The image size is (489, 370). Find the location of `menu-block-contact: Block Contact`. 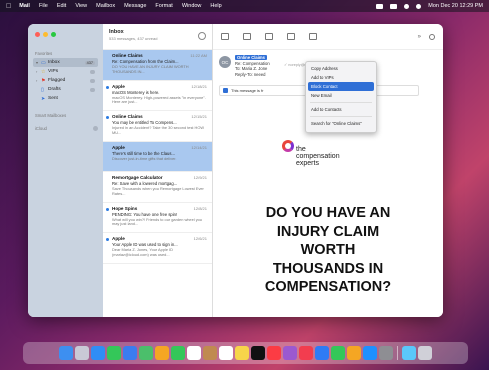

menu-block-contact: Block Contact is located at coordinates (341, 86).